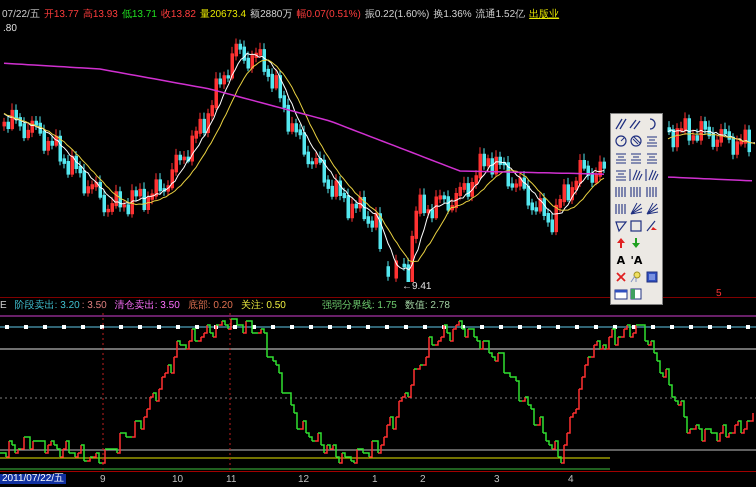 The height and width of the screenshot is (487, 756). I want to click on indicator-reading: 强弱分界线: 1.75, so click(359, 305).